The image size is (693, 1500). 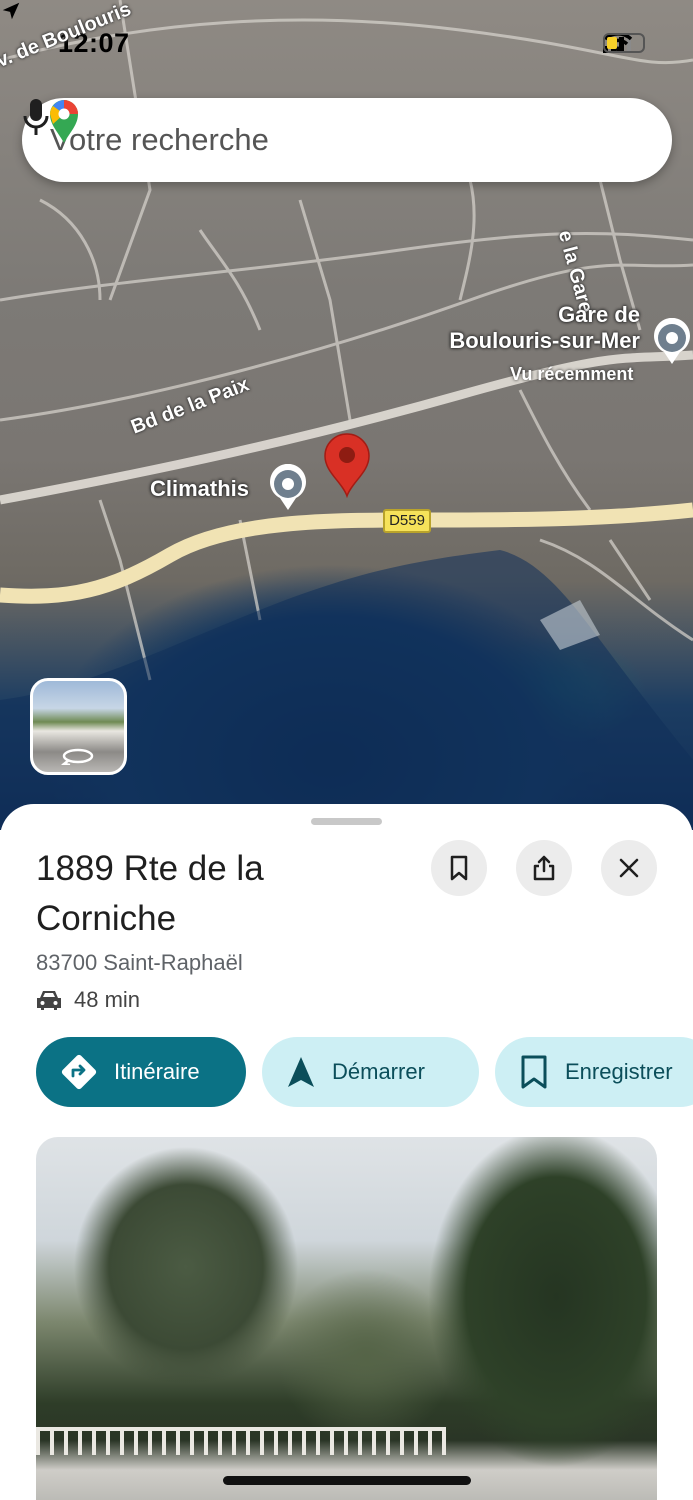 I want to click on photo-fence, so click(x=241, y=1441).